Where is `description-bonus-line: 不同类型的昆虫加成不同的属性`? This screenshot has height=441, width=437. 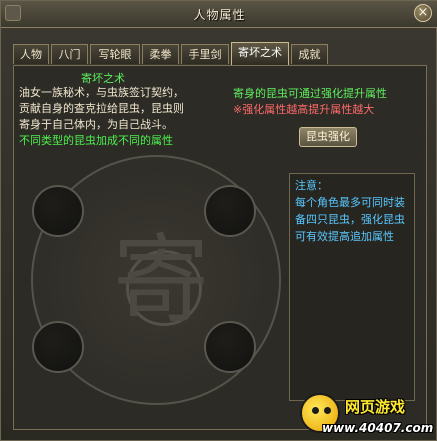
description-bonus-line: 不同类型的昆虫加成不同的属性 is located at coordinates (96, 140).